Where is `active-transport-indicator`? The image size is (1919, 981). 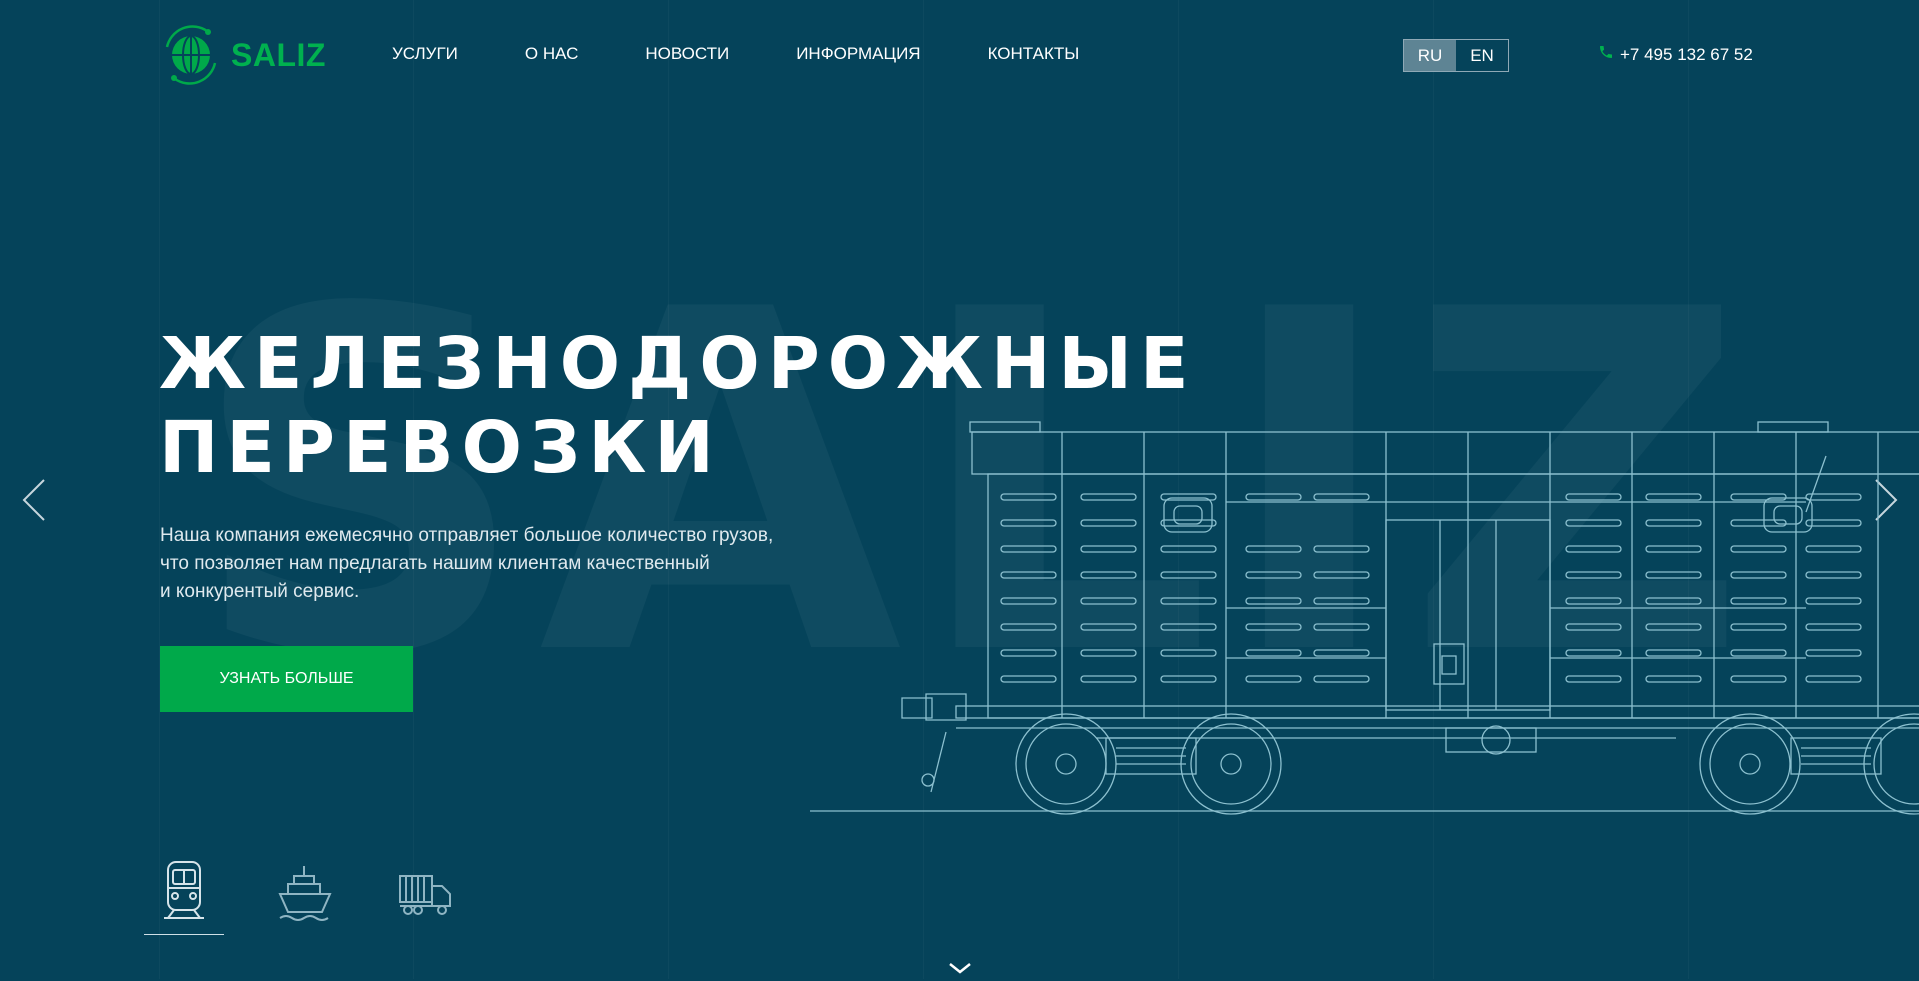
active-transport-indicator is located at coordinates (184, 934).